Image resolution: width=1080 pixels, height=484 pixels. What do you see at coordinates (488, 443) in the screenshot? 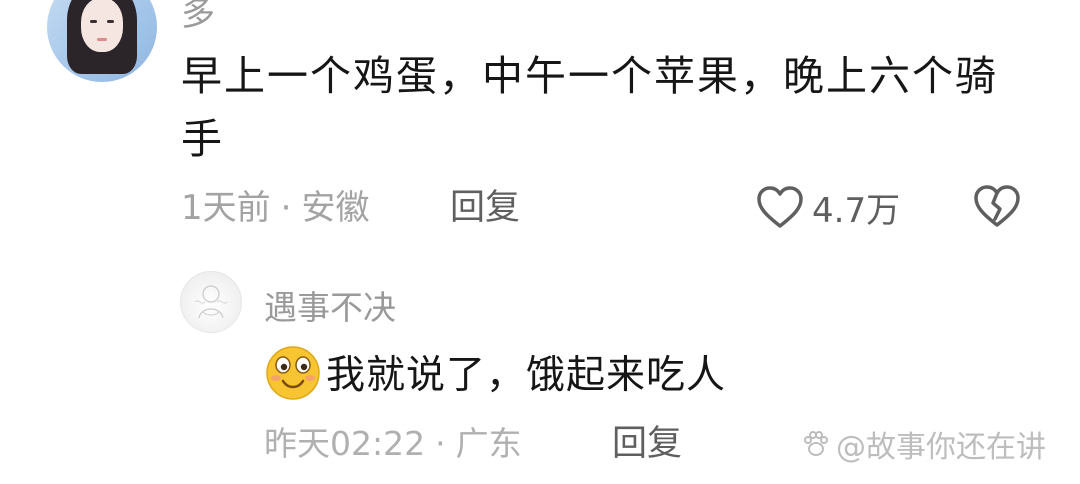
I see `reply-location: 广东` at bounding box center [488, 443].